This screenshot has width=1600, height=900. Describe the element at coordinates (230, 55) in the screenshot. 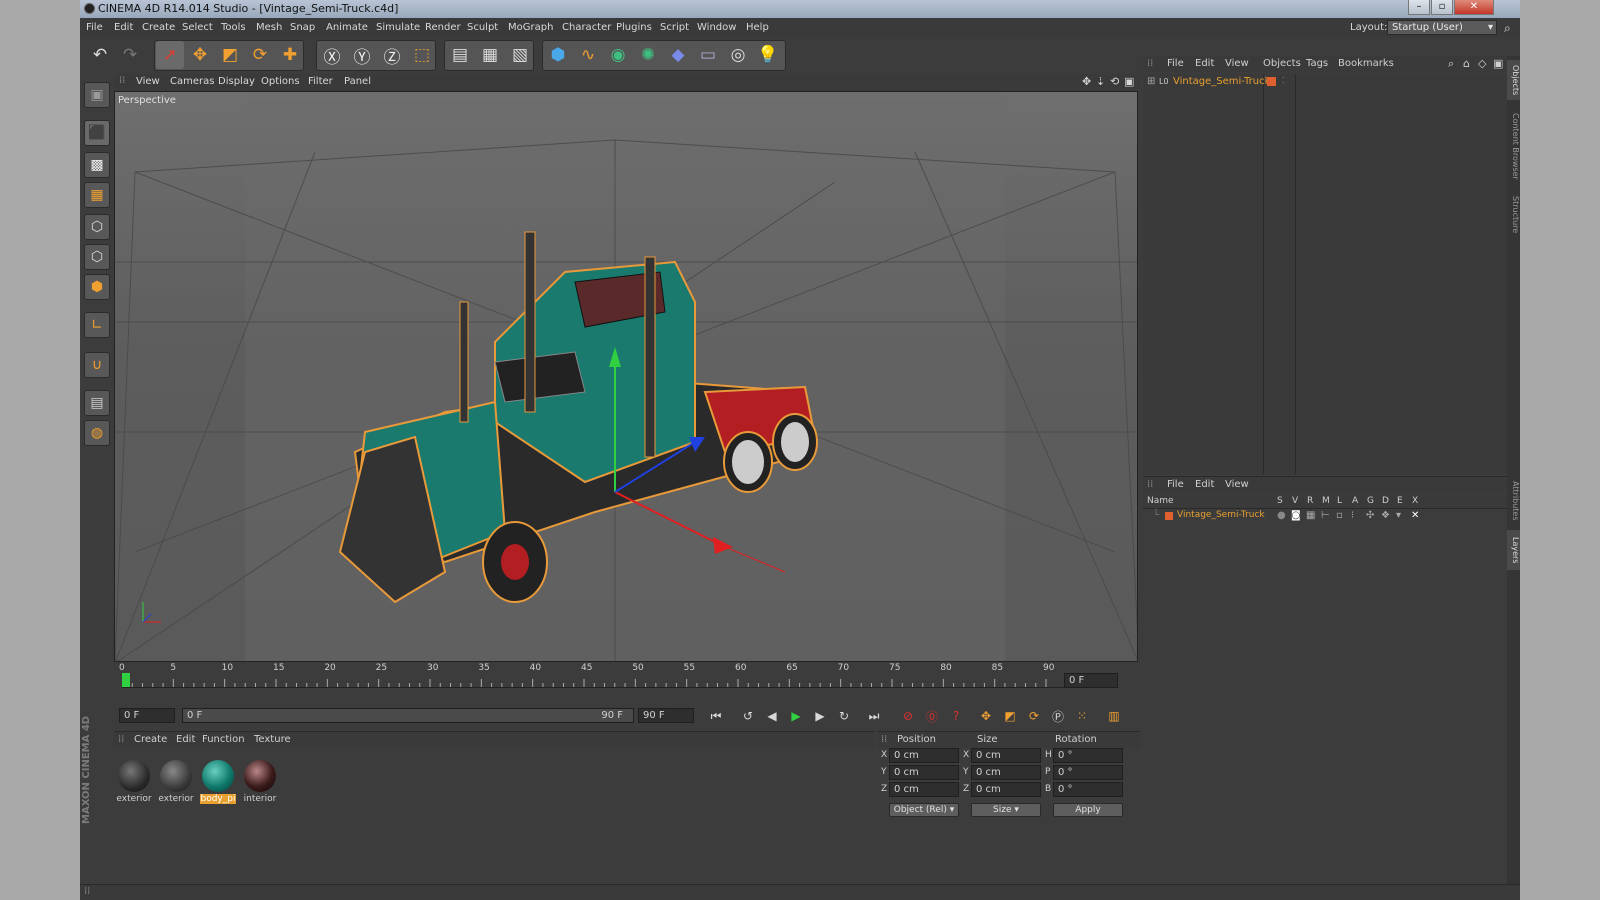

I see `scale-tool-button: ◩` at that location.